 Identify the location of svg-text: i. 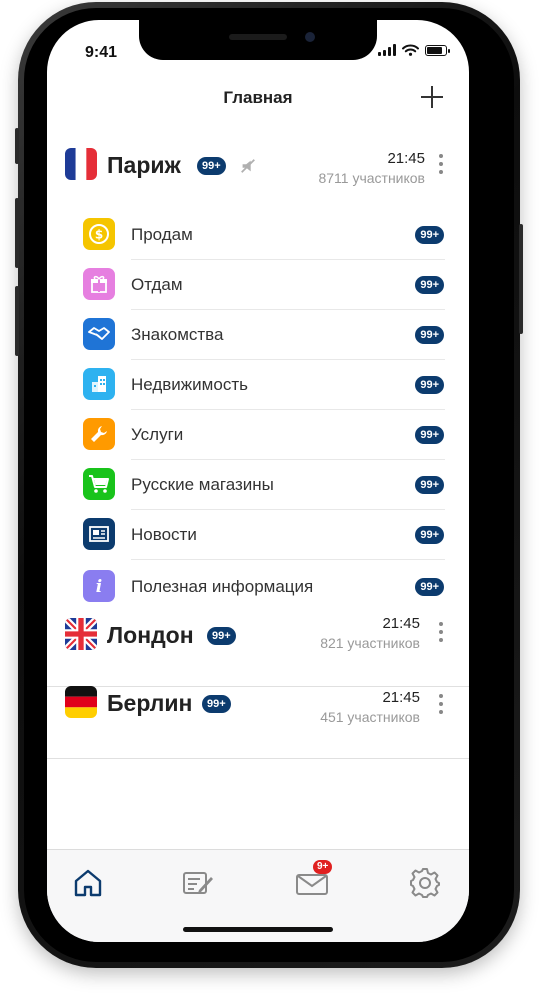
(99, 586).